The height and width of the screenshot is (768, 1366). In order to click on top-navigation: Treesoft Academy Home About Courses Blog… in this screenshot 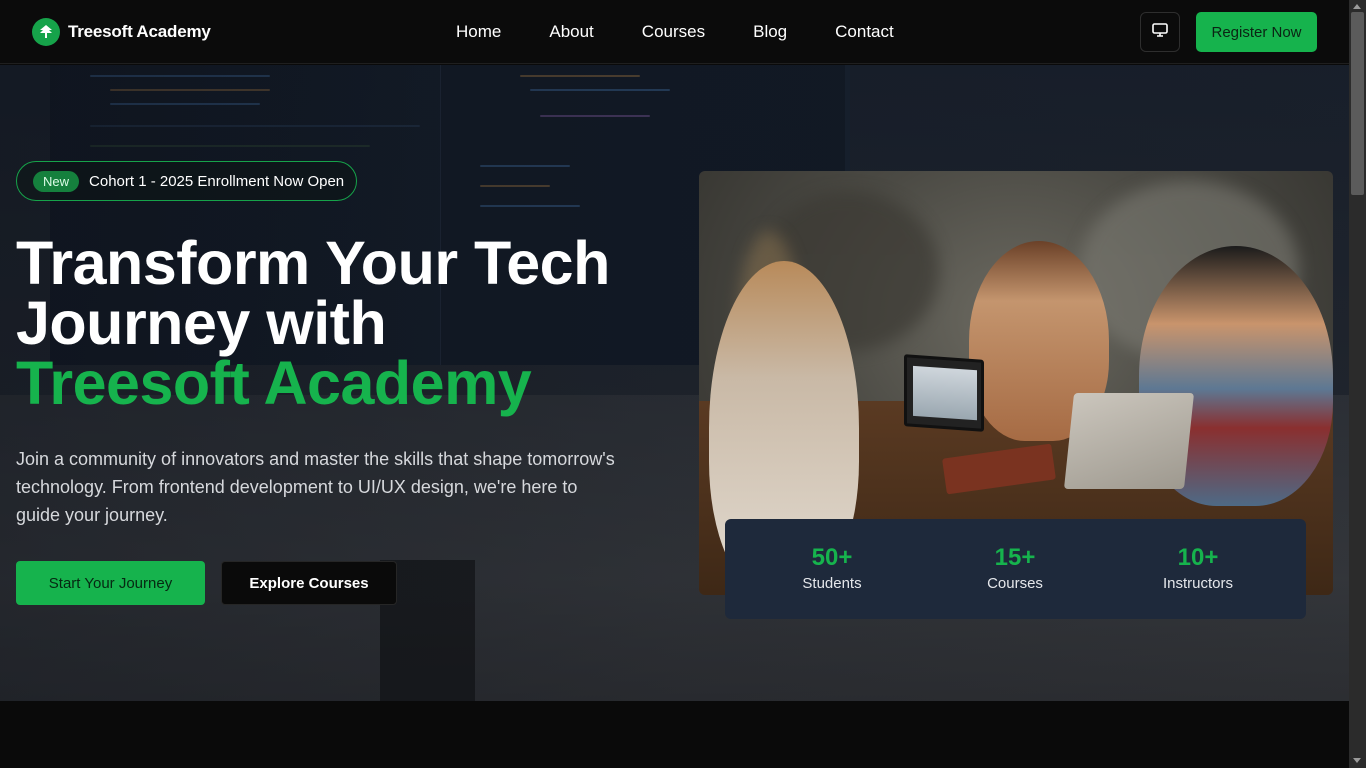, I will do `click(674, 32)`.